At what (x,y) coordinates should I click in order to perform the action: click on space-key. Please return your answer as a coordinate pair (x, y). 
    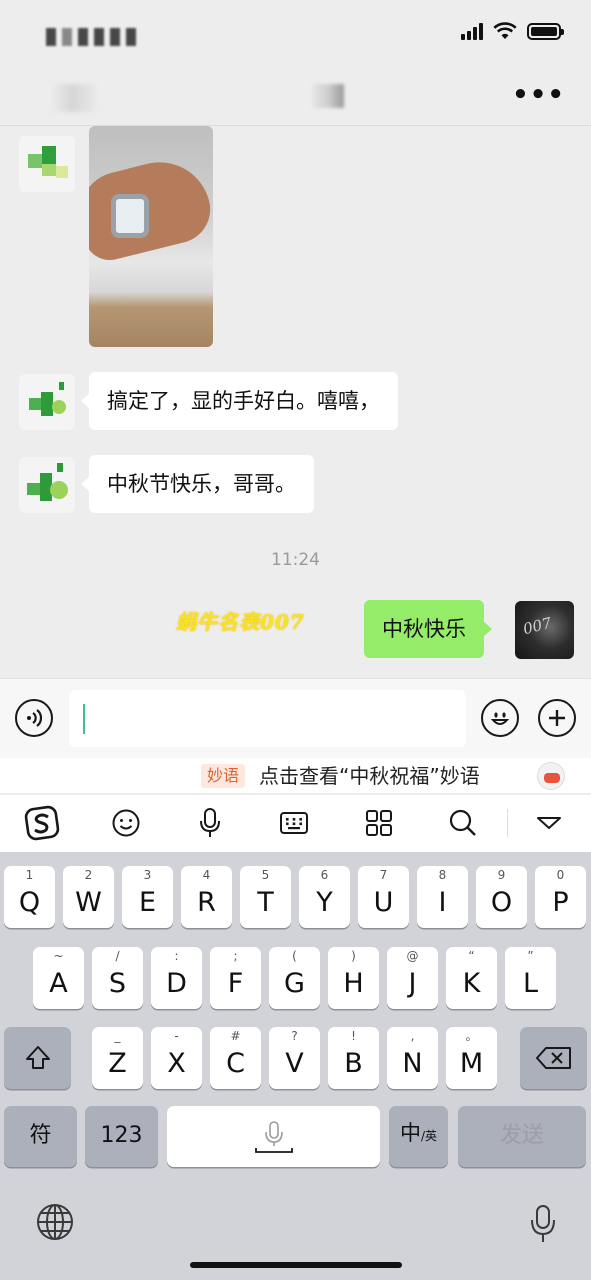
    Looking at the image, I should click on (273, 1136).